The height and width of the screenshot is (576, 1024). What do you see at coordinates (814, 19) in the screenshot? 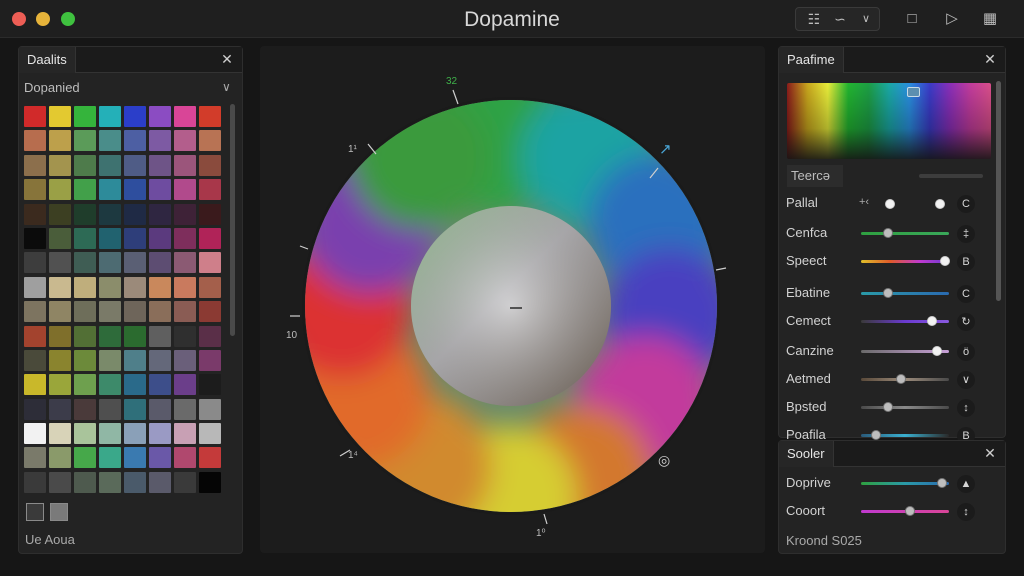
I see `calendar-icon: ☷` at bounding box center [814, 19].